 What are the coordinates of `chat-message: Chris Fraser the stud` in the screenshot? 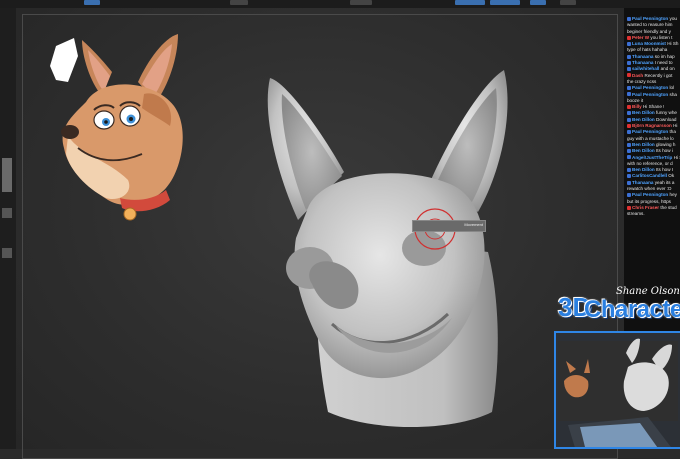 It's located at (653, 207).